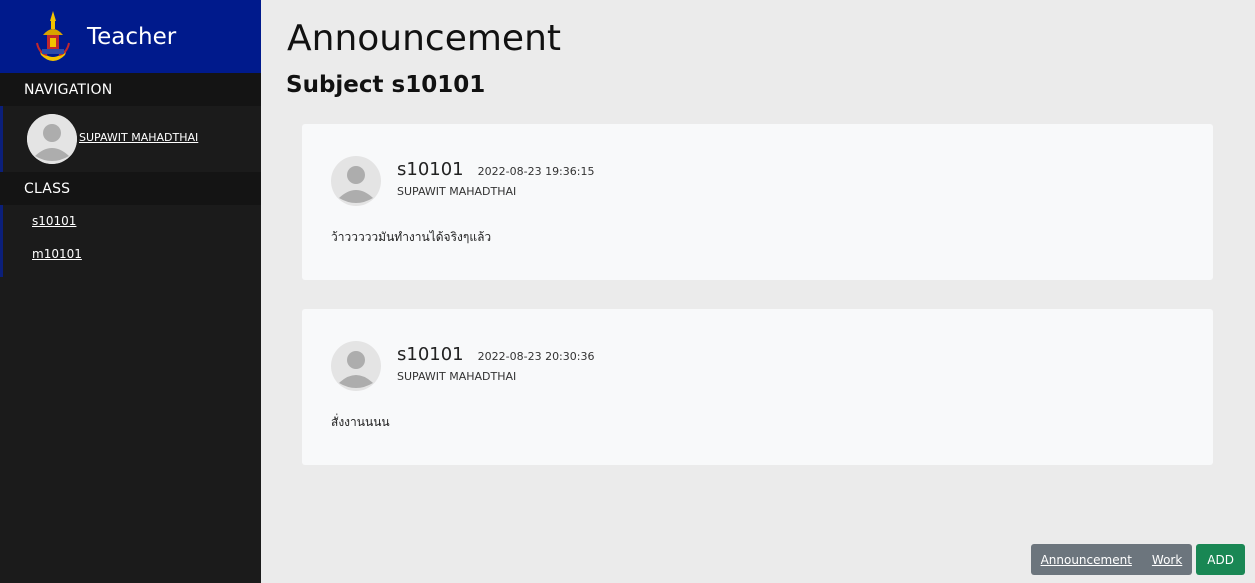 The image size is (1255, 583). What do you see at coordinates (53, 35) in the screenshot?
I see `school-logo-icon` at bounding box center [53, 35].